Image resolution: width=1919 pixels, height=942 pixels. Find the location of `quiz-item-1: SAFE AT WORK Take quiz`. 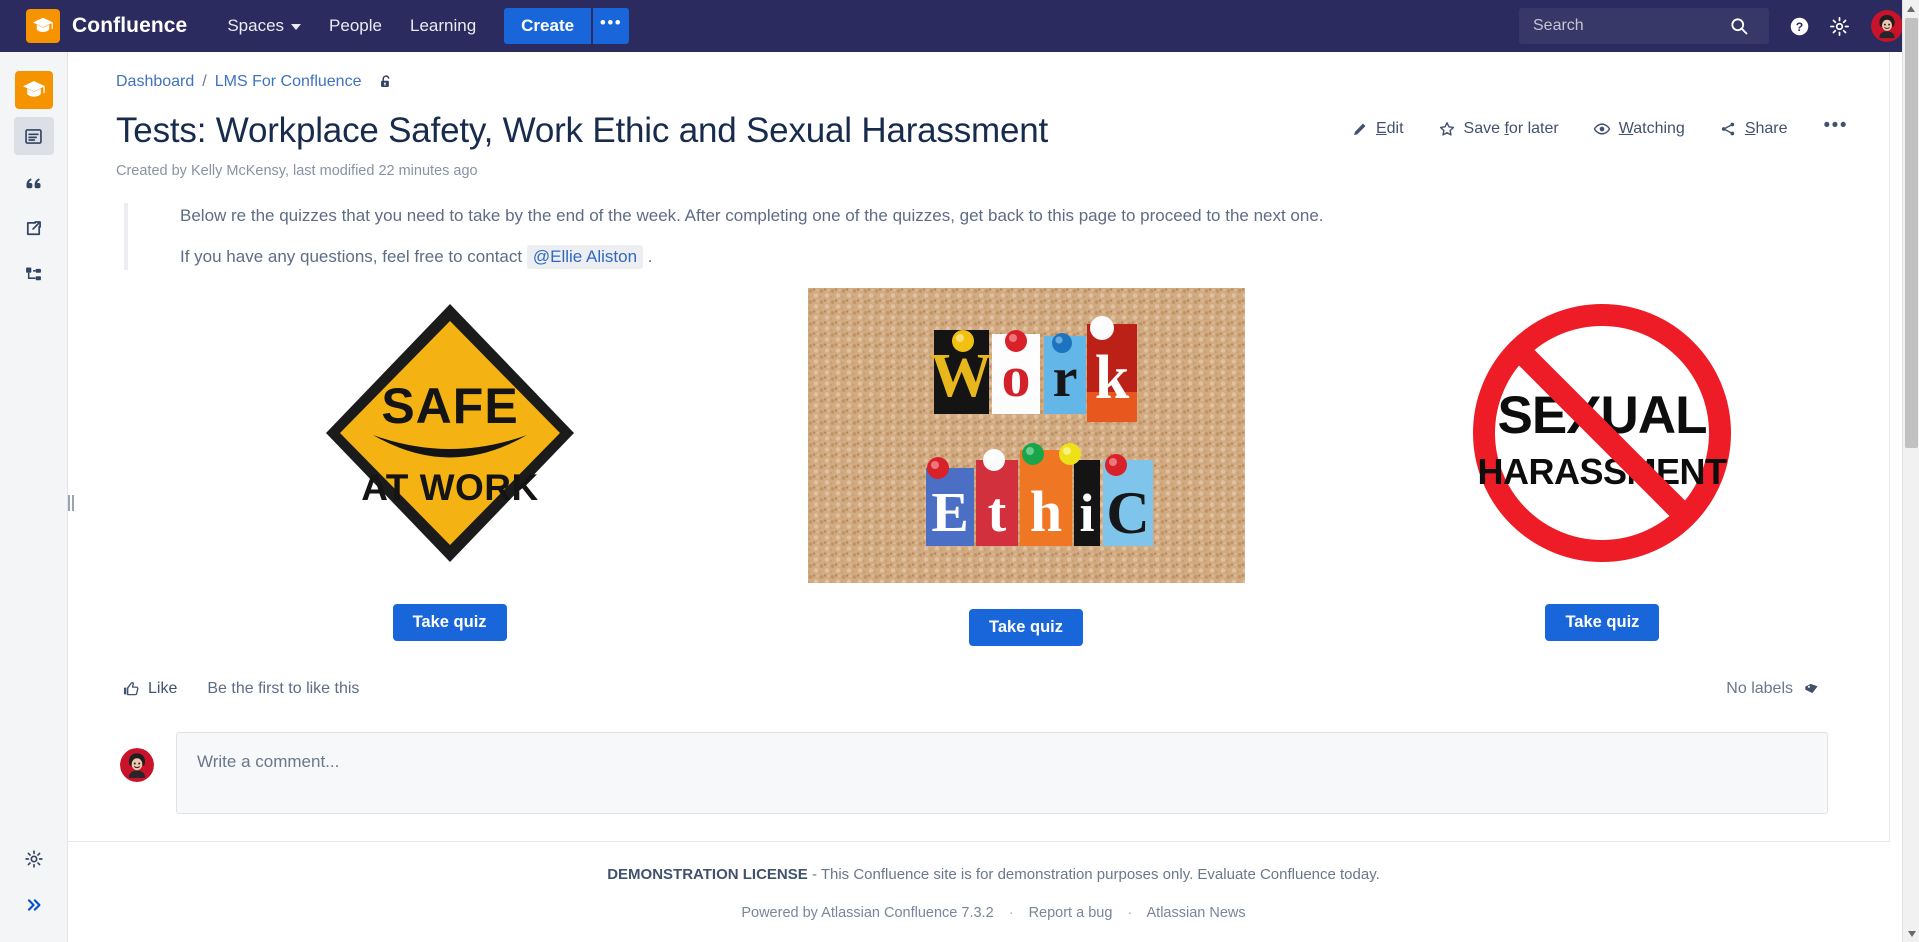

quiz-item-1: SAFE AT WORK Take quiz is located at coordinates (449, 466).